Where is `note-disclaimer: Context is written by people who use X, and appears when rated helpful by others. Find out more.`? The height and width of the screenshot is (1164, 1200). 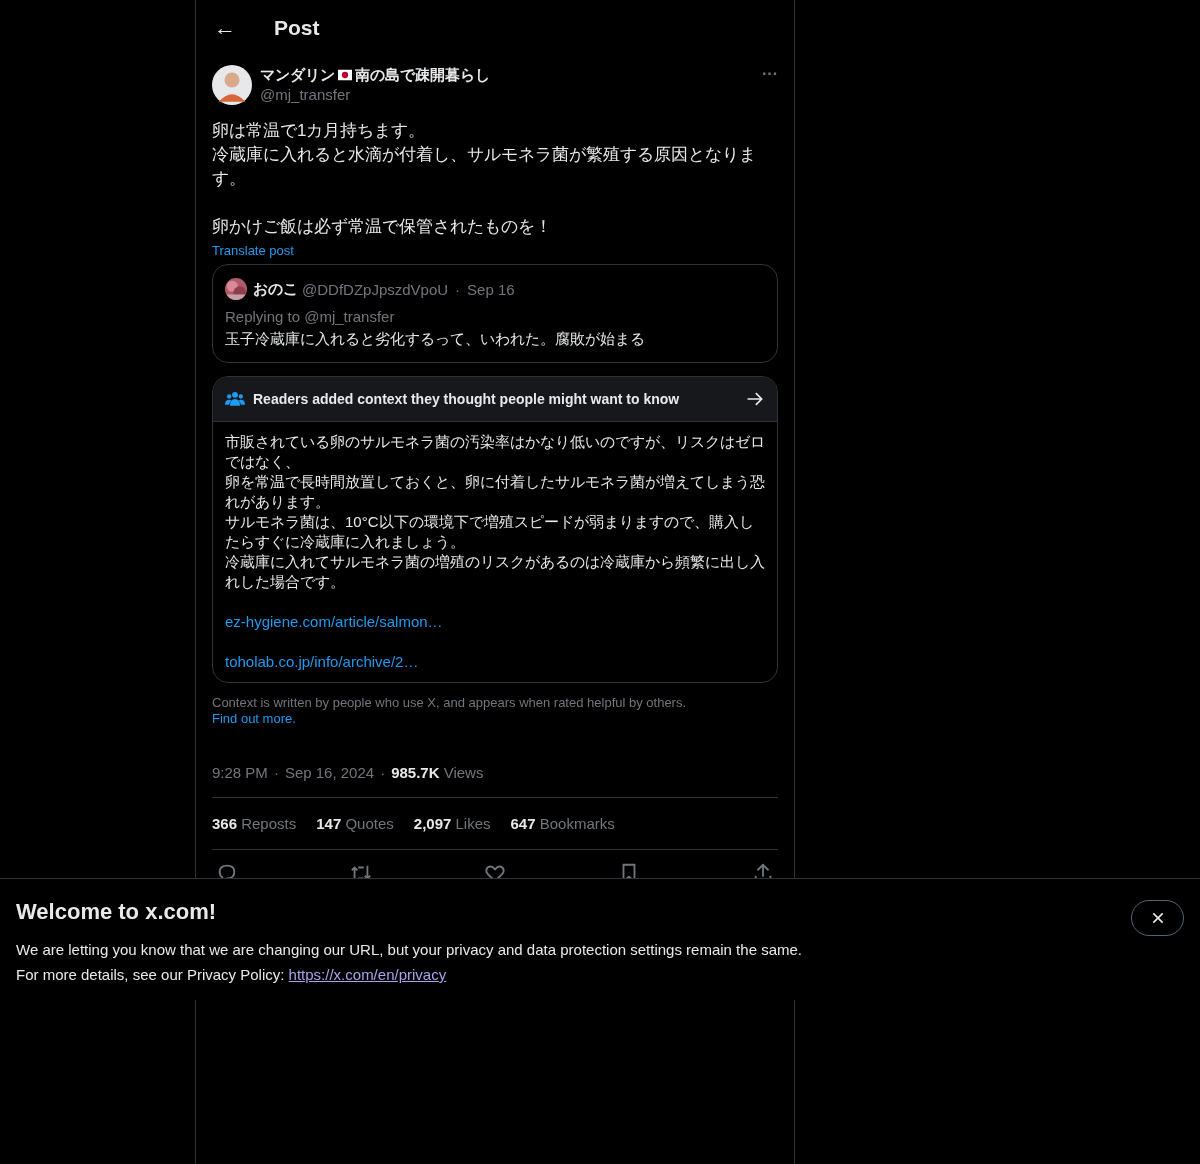 note-disclaimer: Context is written by people who use X, and appears when rated helpful by others. Find out more. is located at coordinates (450, 711).